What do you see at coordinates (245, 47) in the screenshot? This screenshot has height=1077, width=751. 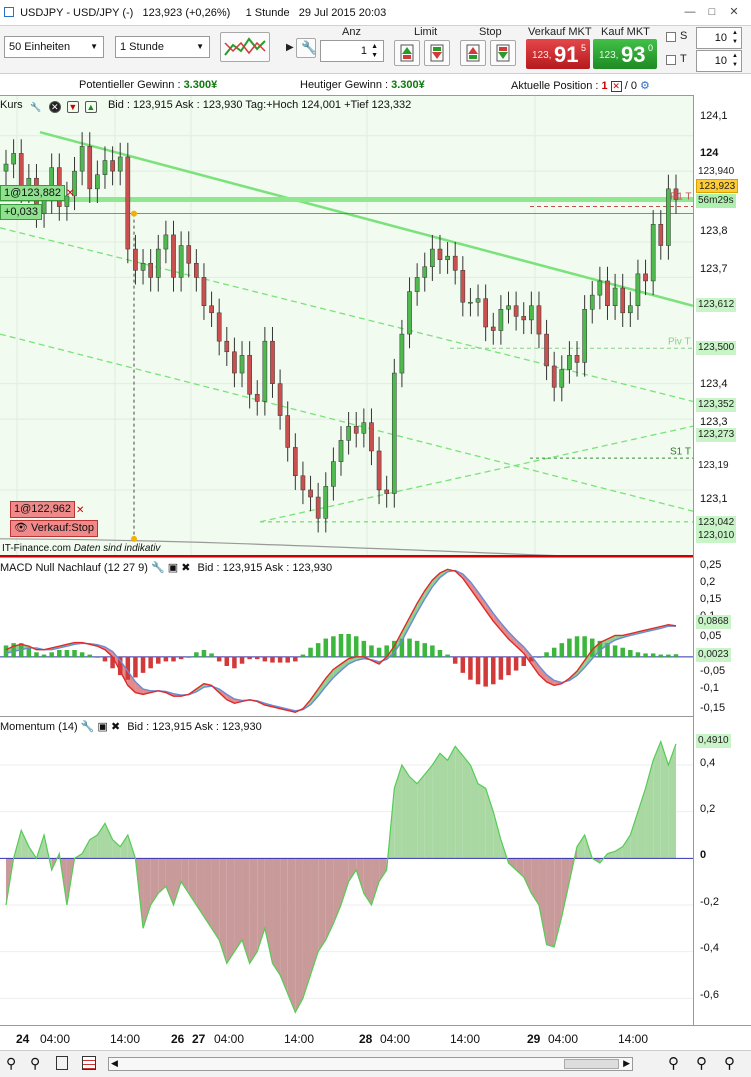 I see `indicators-button` at bounding box center [245, 47].